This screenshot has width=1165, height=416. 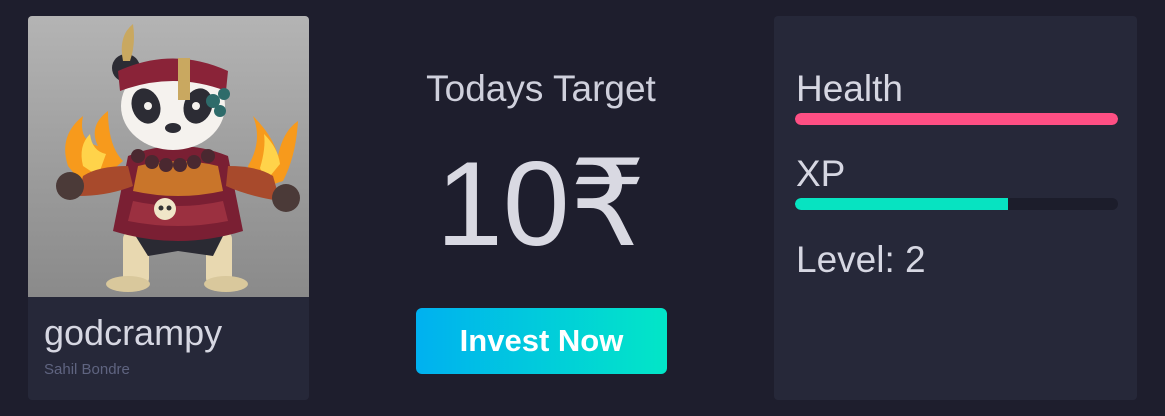 I want to click on xp-label: XP, so click(x=821, y=173).